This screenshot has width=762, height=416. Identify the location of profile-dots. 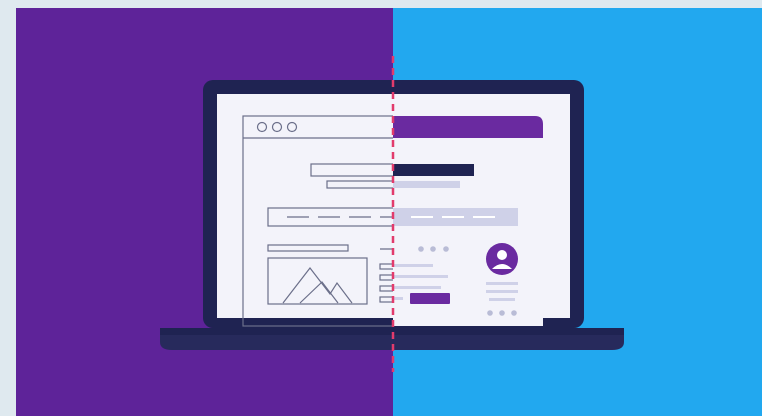
(502, 313).